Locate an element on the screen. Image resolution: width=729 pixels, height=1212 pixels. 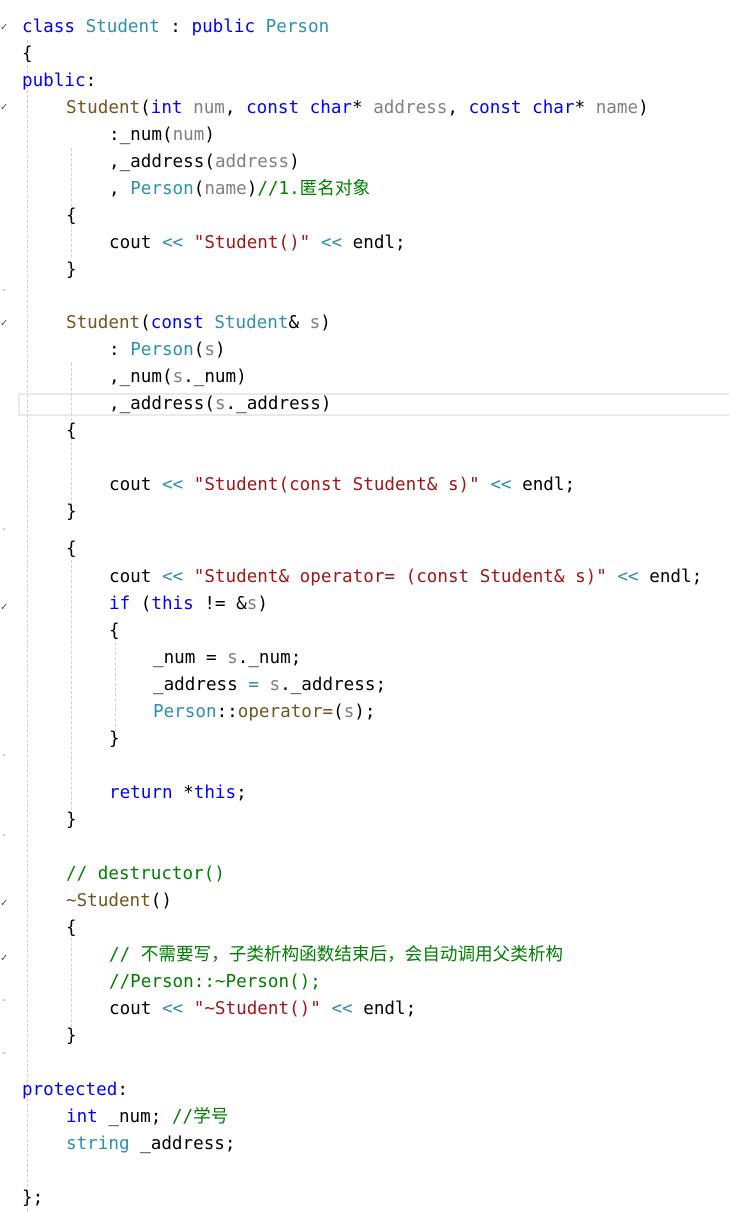
code-line: _address = s._address; is located at coordinates (269, 685).